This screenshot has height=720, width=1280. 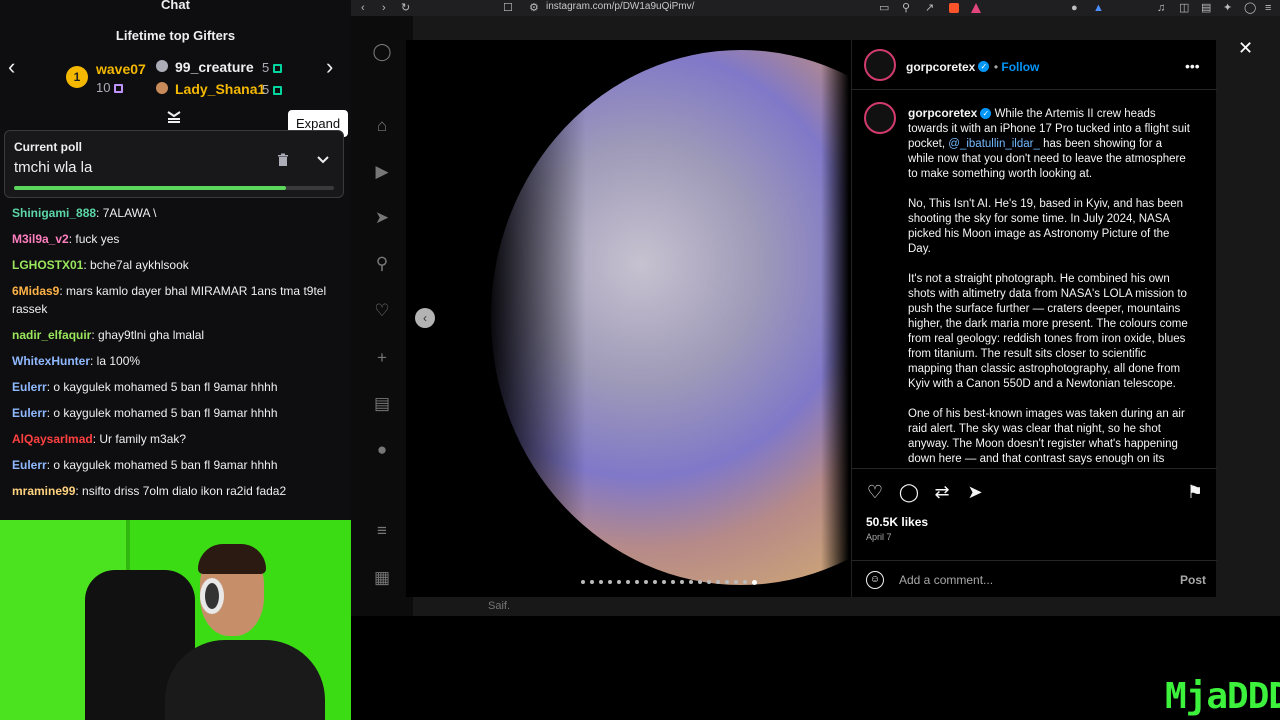 What do you see at coordinates (942, 113) in the screenshot?
I see `caption-username: gorpcoretex` at bounding box center [942, 113].